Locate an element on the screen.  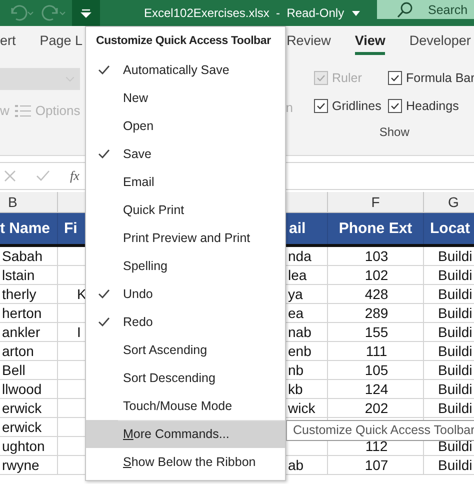
menu-item: Open is located at coordinates (185, 126).